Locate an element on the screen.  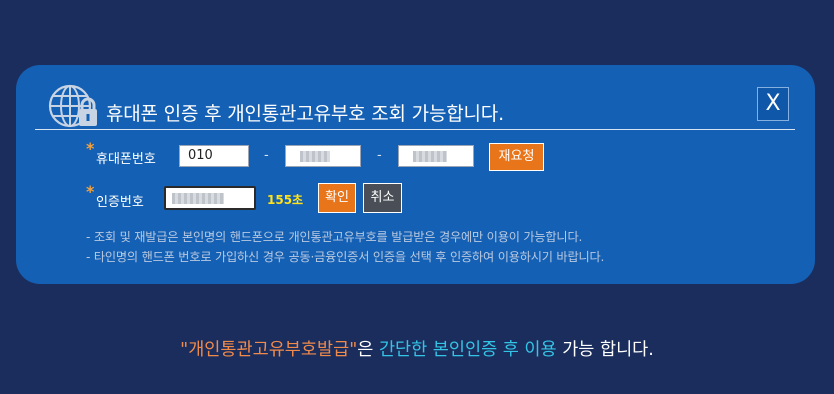
title-divider is located at coordinates (415, 129).